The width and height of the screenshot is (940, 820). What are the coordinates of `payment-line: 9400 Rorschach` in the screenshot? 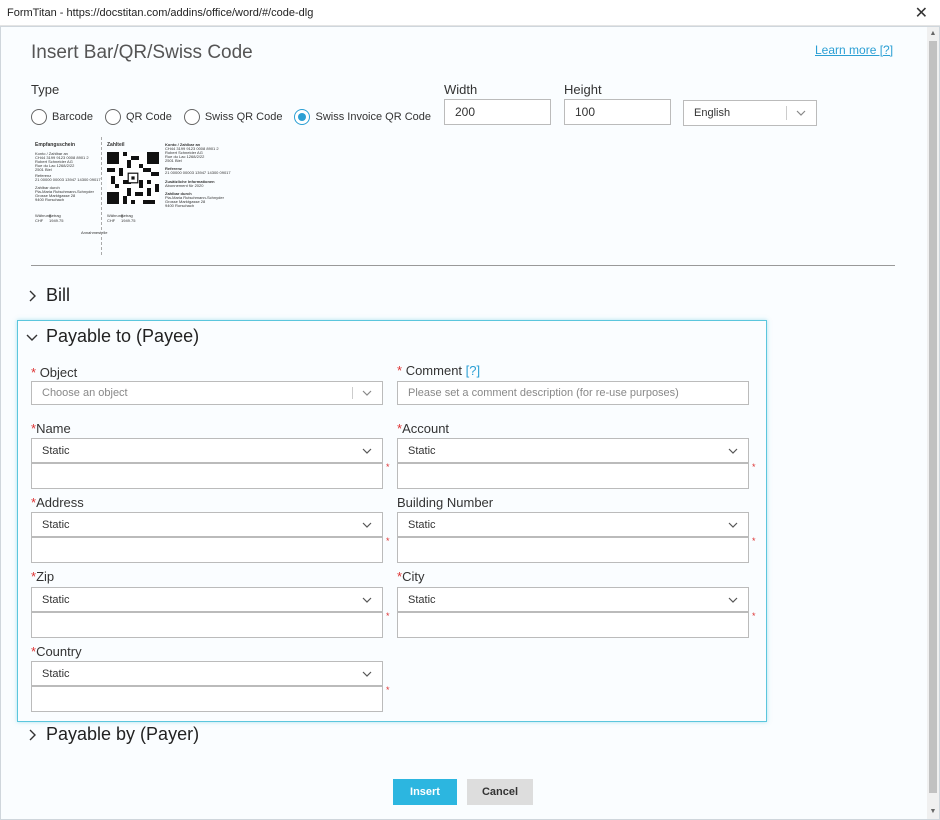 It's located at (180, 205).